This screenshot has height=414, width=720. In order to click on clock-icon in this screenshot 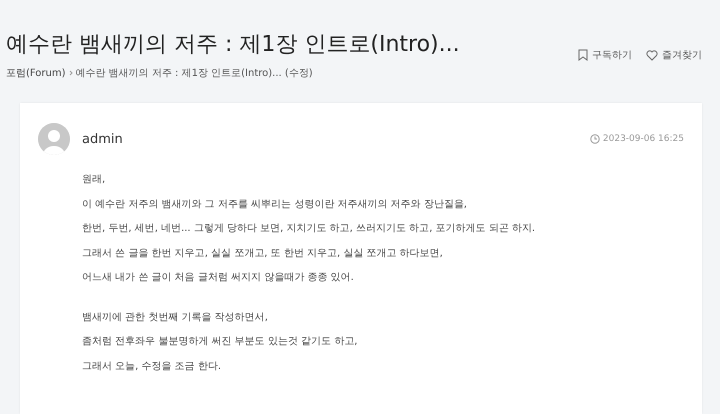, I will do `click(595, 139)`.